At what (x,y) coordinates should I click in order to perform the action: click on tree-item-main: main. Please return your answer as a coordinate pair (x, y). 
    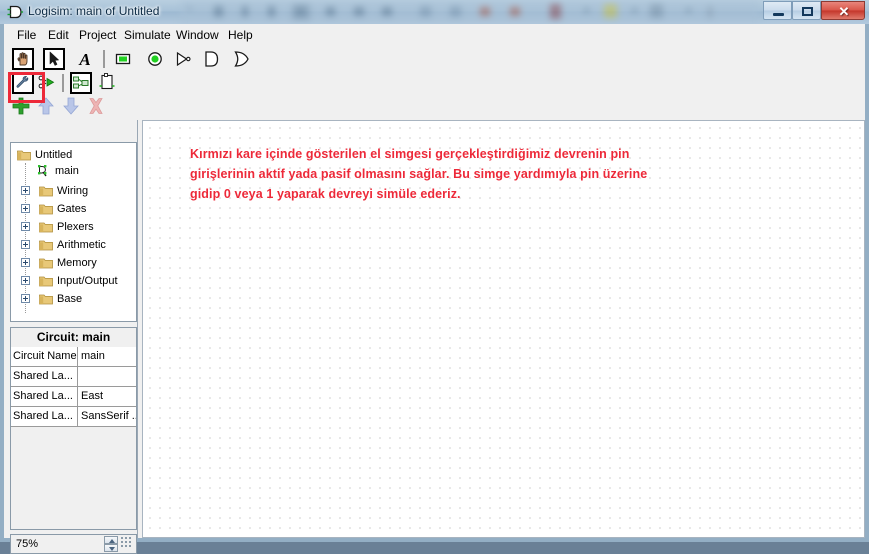
    Looking at the image, I should click on (57, 171).